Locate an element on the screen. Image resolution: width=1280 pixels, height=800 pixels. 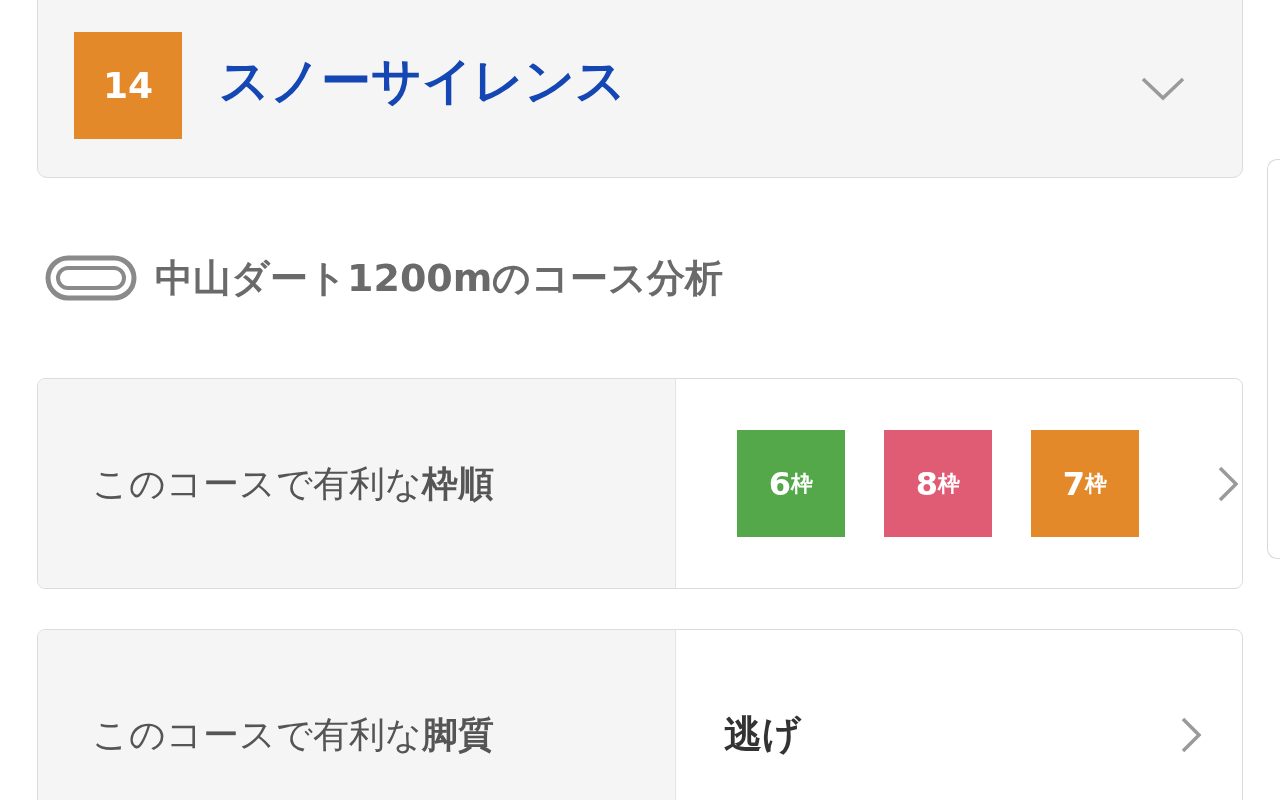
running-style-value: 逃げ is located at coordinates (762, 734).